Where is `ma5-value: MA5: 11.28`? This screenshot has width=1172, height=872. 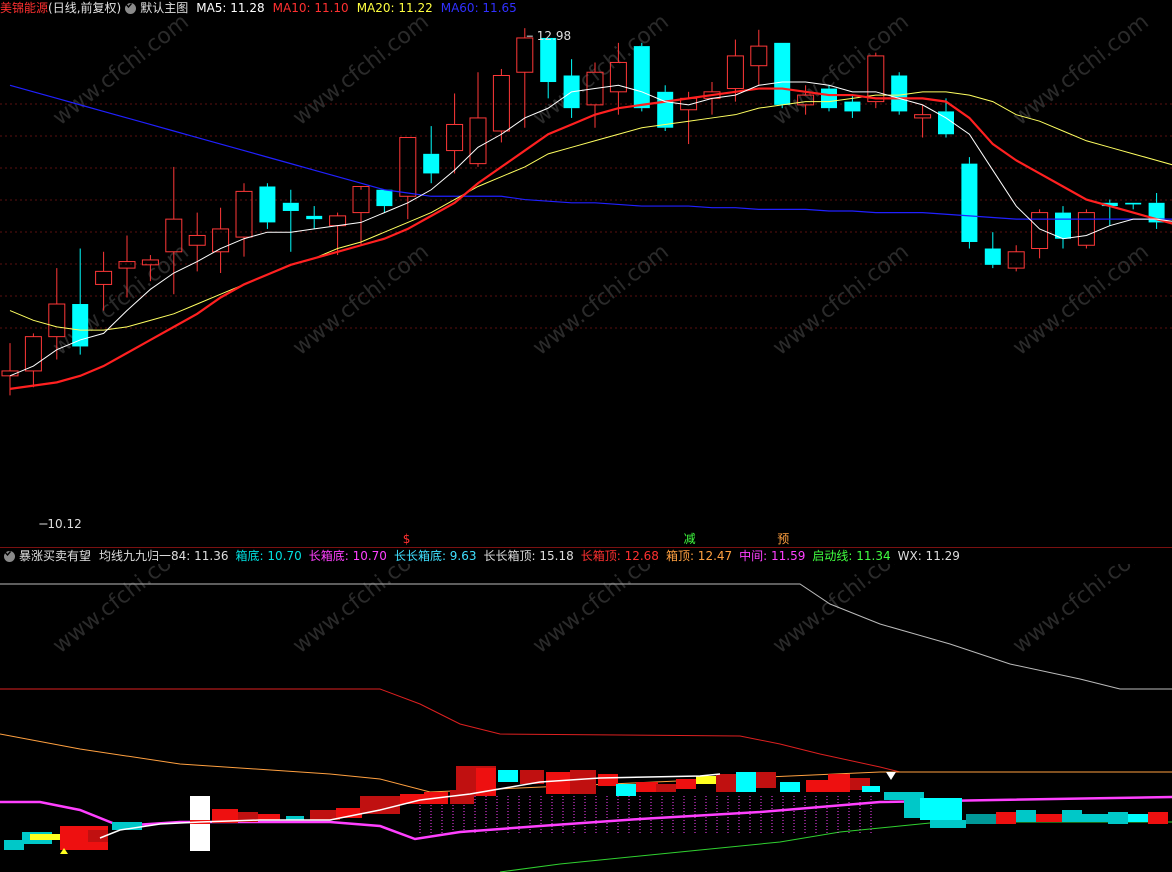 ma5-value: MA5: 11.28 is located at coordinates (230, 8).